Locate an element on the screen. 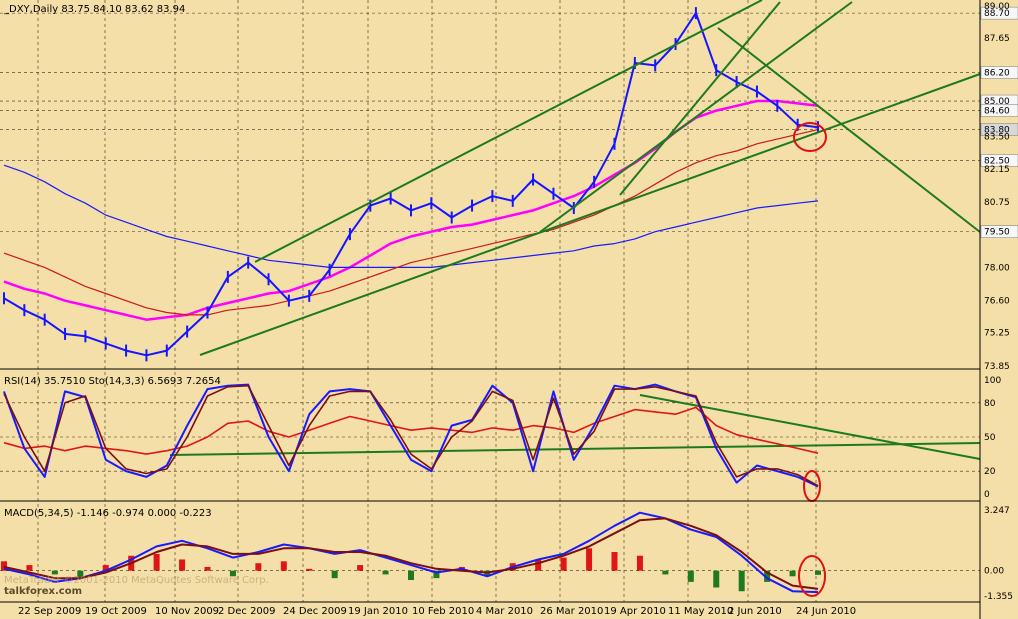 The image size is (1018, 619). rsi-level-label: 0 is located at coordinates (987, 495).